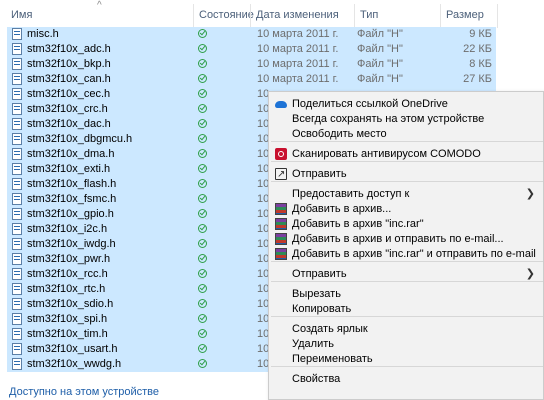 Image resolution: width=544 pixels, height=400 pixels. What do you see at coordinates (67, 109) in the screenshot?
I see `file-name: stm32f10x_crc.h` at bounding box center [67, 109].